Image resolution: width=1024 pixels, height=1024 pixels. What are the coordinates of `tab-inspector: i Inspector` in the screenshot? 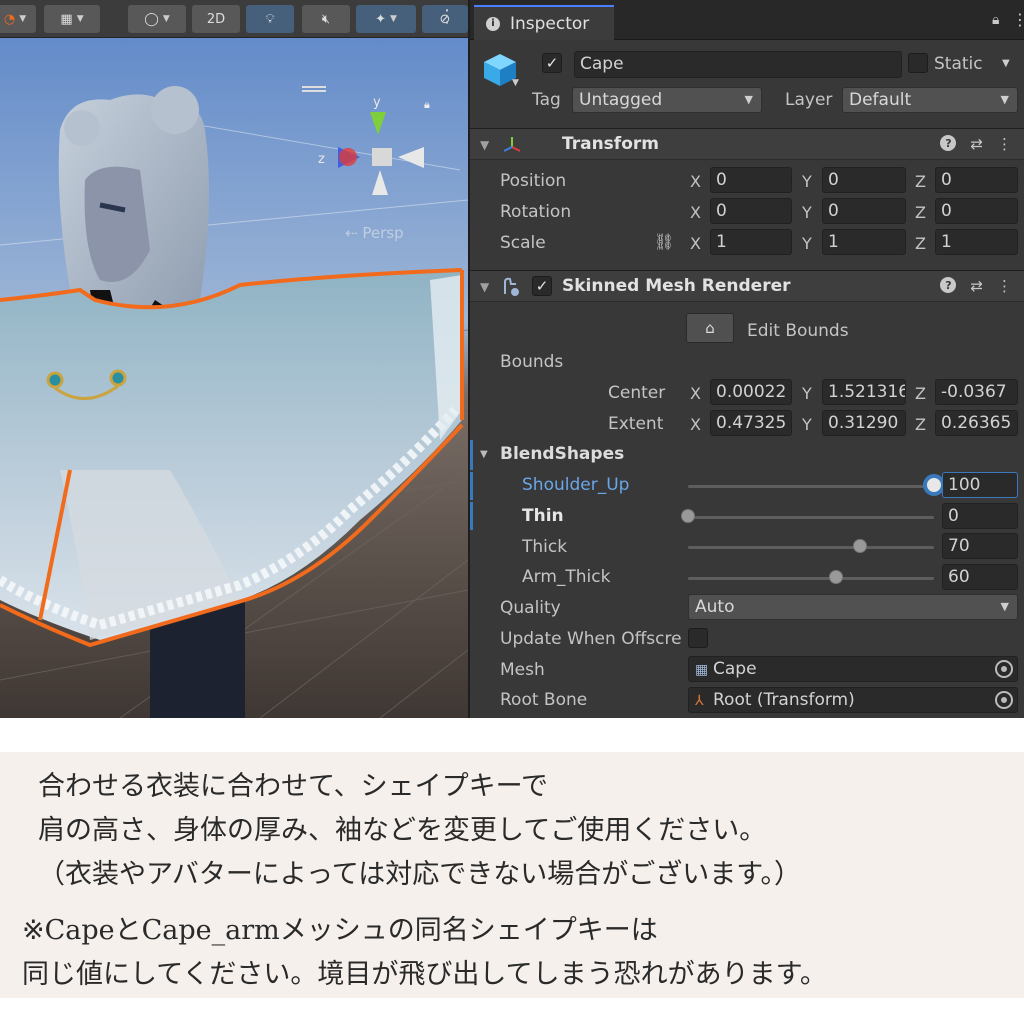 It's located at (544, 22).